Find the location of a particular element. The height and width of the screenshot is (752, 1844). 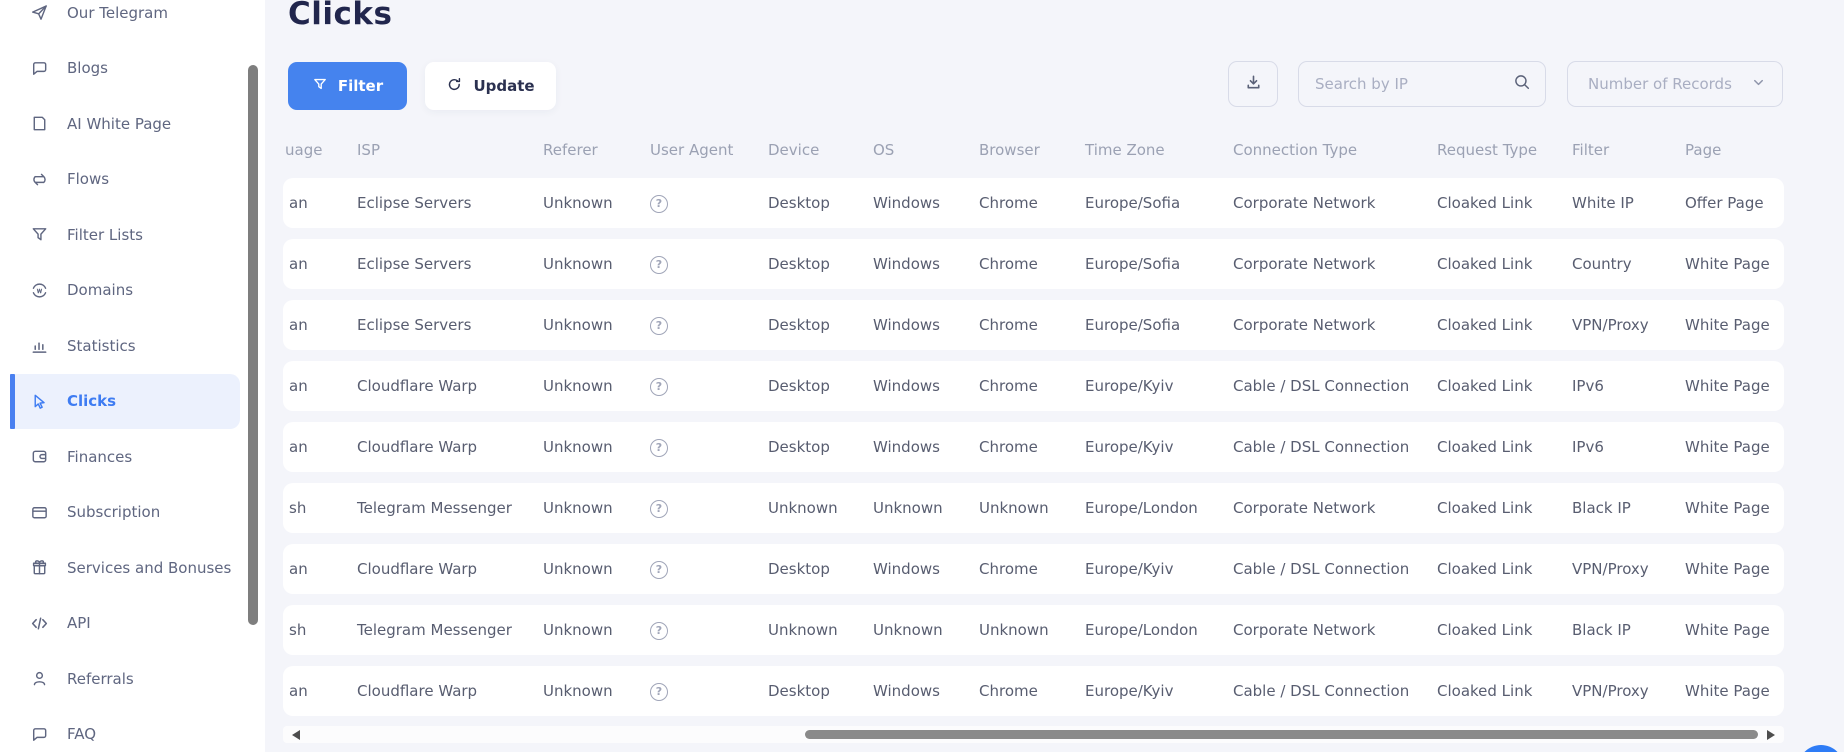

search-icon is located at coordinates (1522, 84).